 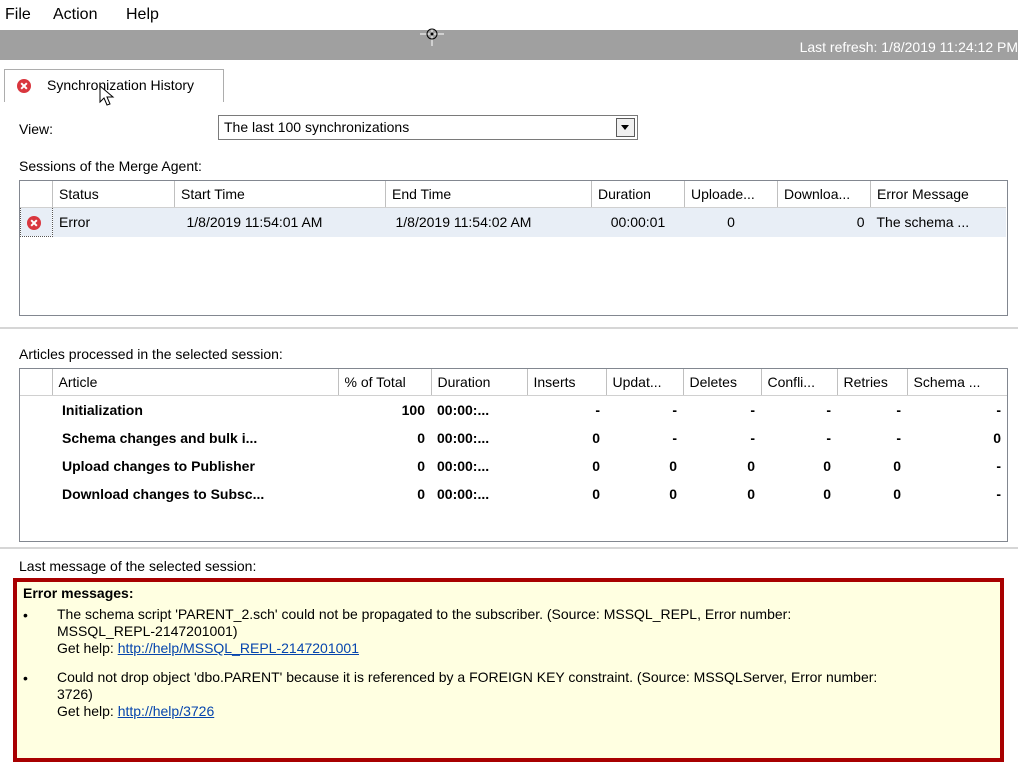 I want to click on article-inserts: -, so click(x=597, y=410).